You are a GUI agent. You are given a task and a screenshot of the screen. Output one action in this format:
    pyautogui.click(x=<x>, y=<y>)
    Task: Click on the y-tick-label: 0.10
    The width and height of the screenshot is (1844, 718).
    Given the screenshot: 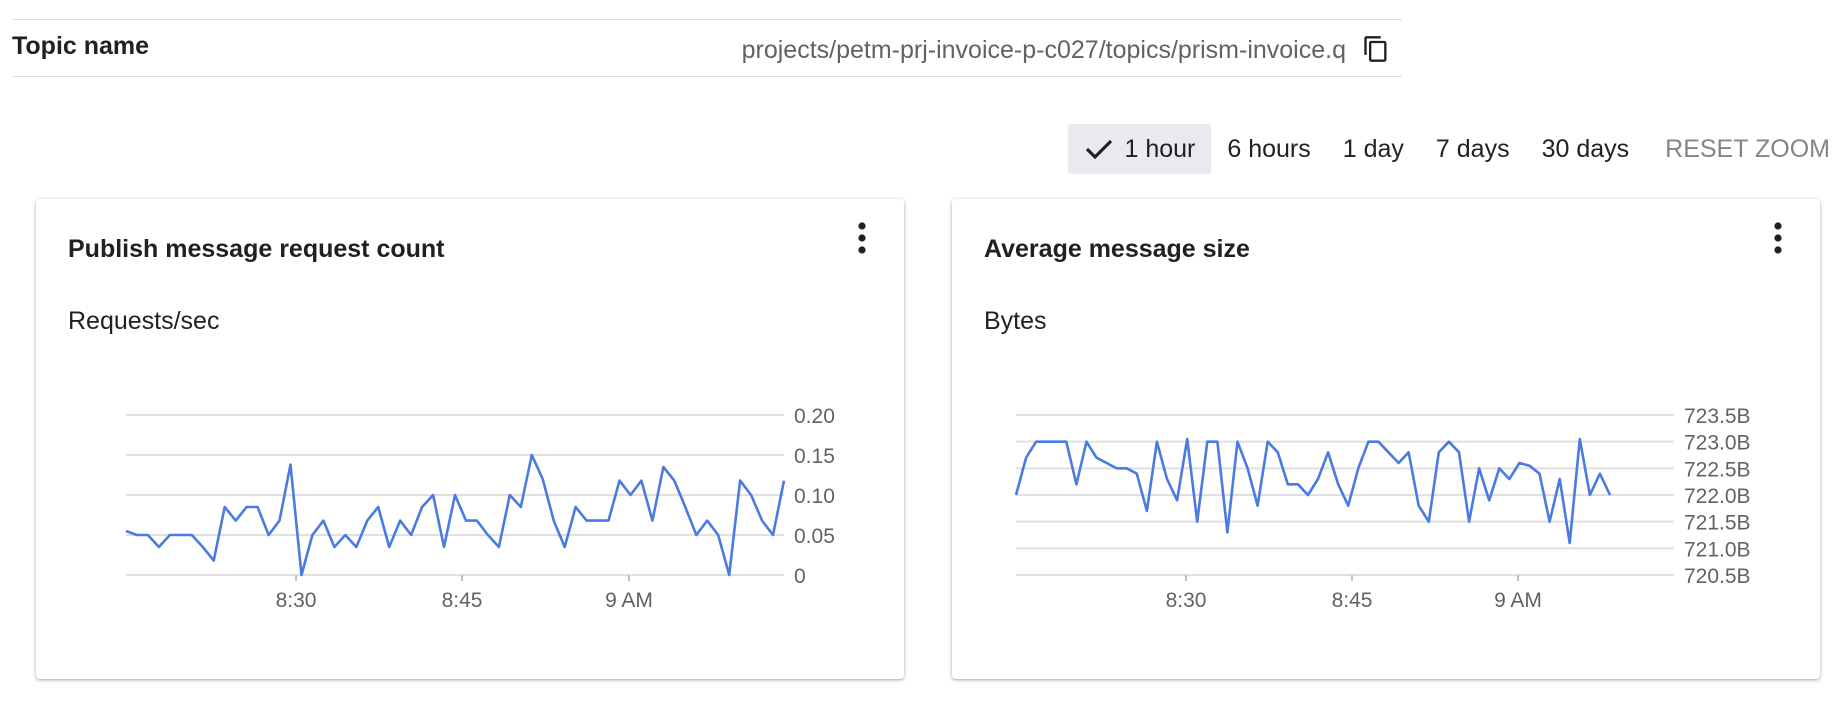 What is the action you would take?
    pyautogui.click(x=814, y=496)
    